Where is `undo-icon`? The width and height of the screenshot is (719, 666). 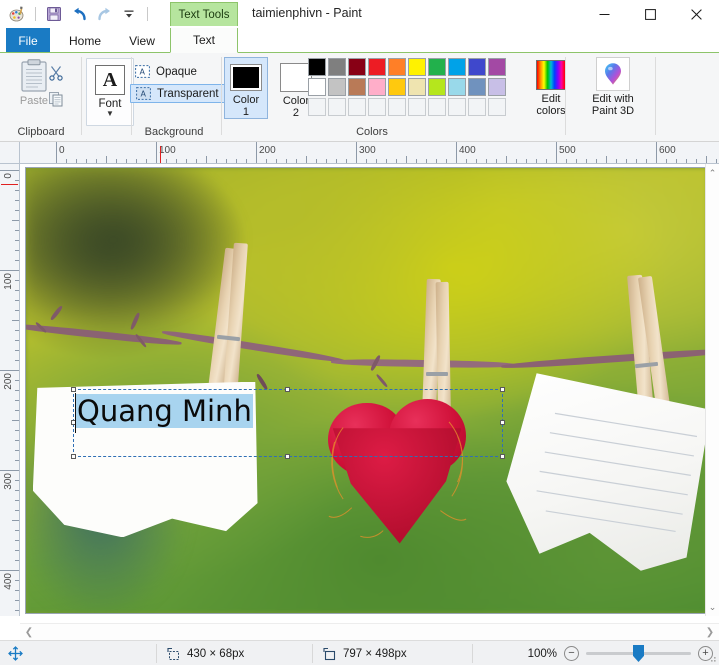 undo-icon is located at coordinates (79, 14).